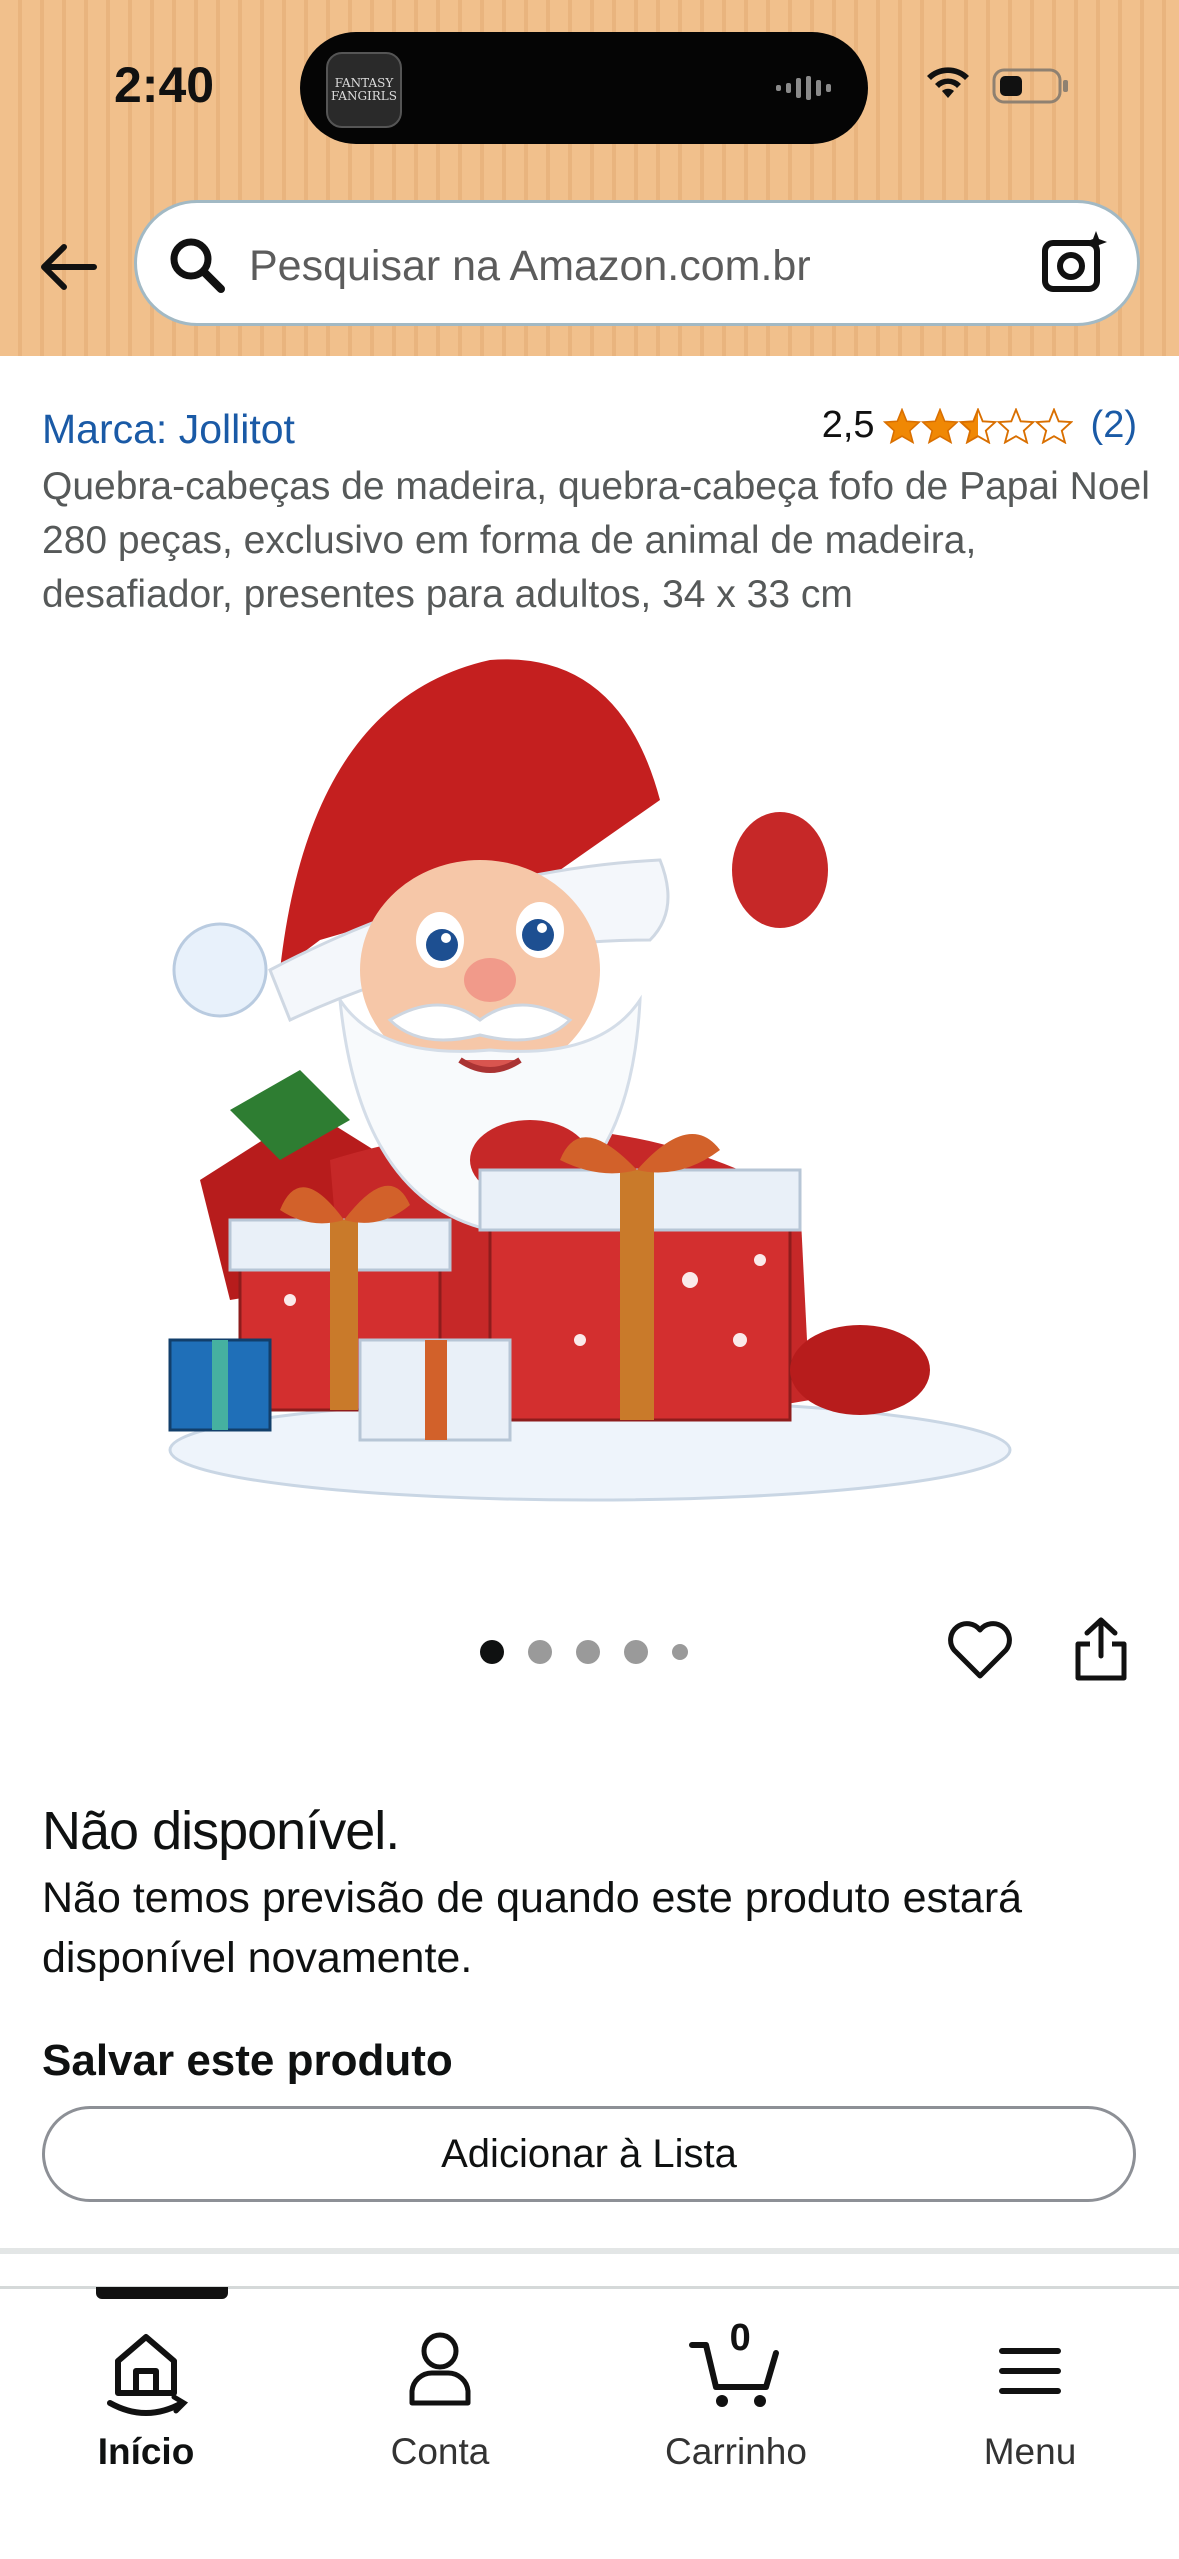 The image size is (1179, 2559). I want to click on status-time: 2:40, so click(164, 85).